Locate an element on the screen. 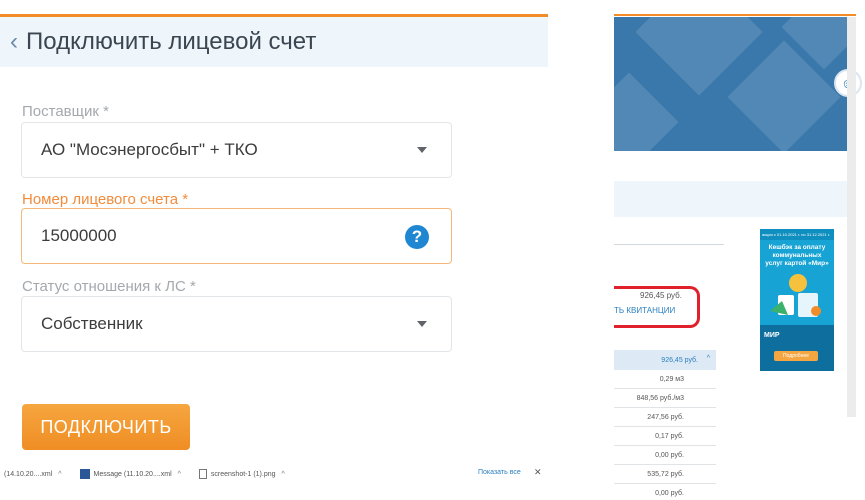 The height and width of the screenshot is (500, 865). receipt-link: ТЬ КВИТАНЦИИ is located at coordinates (644, 310).